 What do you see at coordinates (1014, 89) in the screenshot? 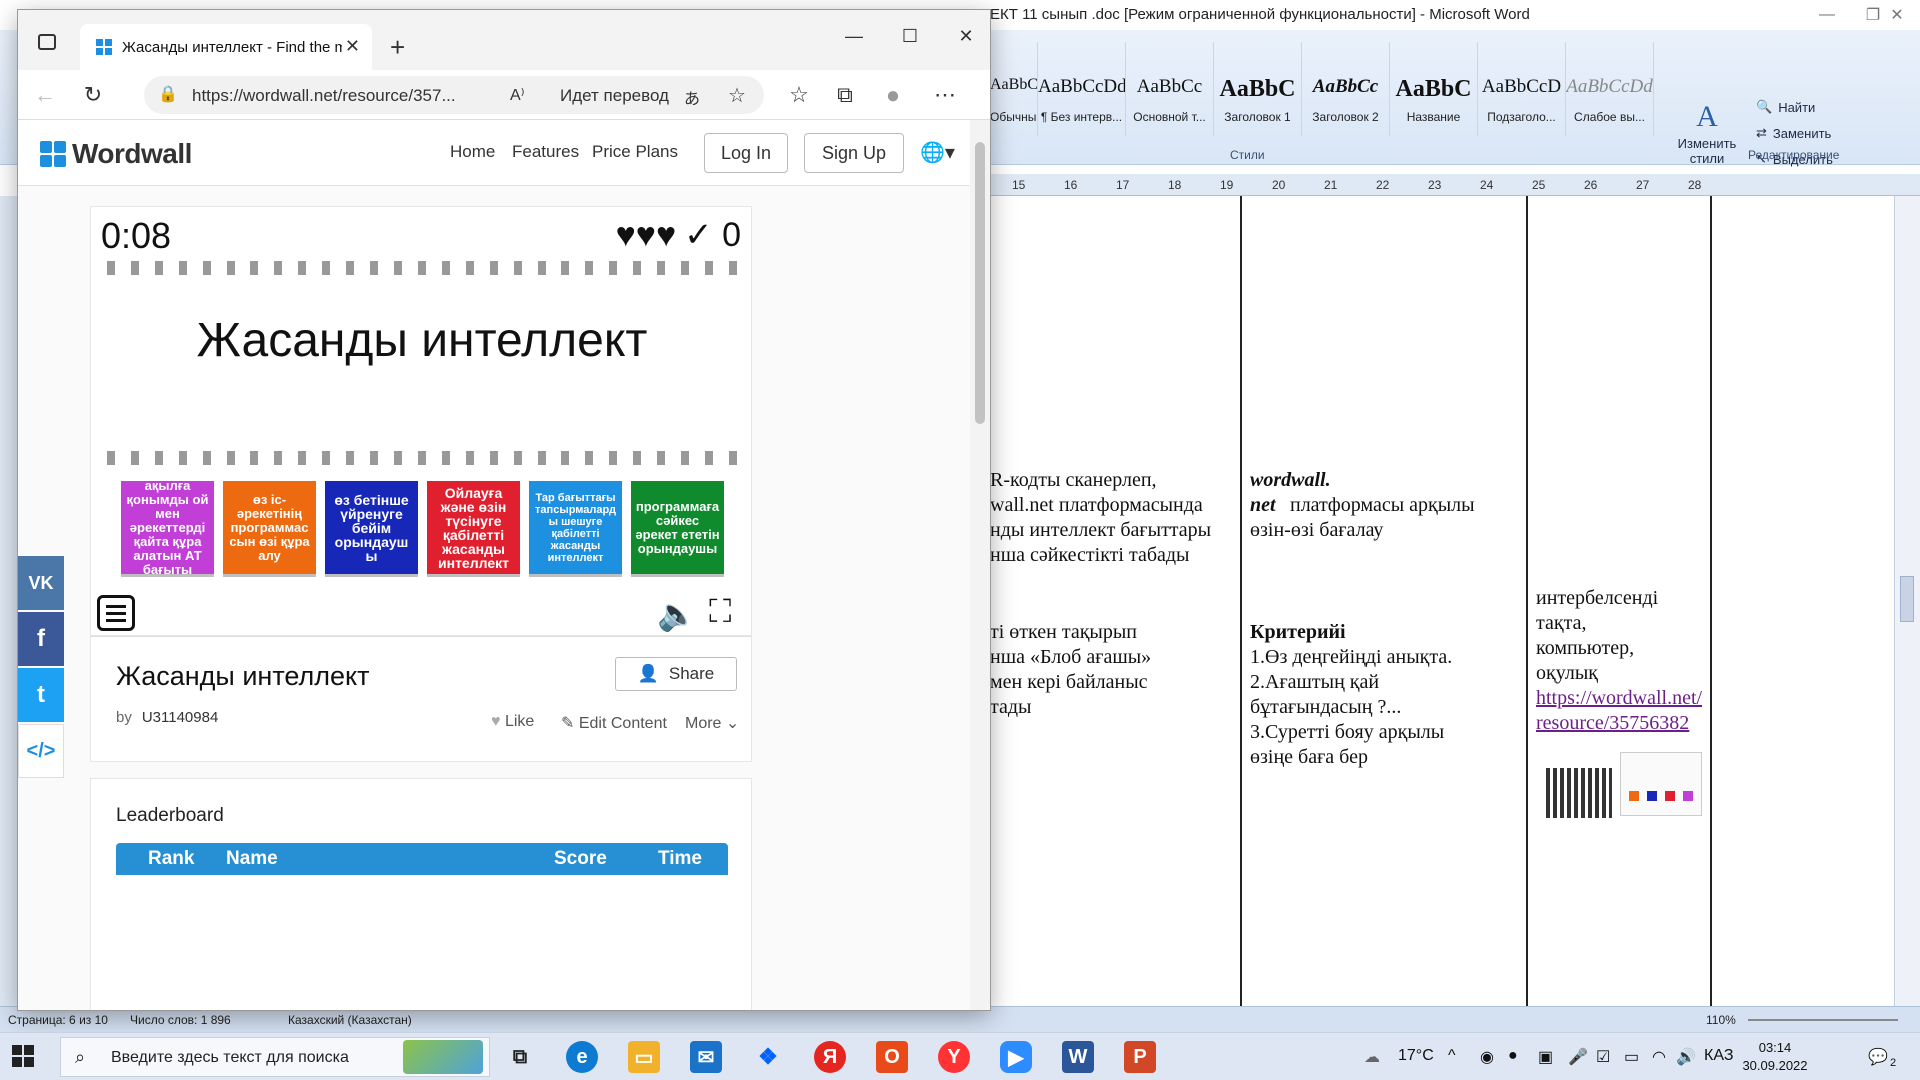
I see `style-normal: AaBbCcDd Обычный` at bounding box center [1014, 89].